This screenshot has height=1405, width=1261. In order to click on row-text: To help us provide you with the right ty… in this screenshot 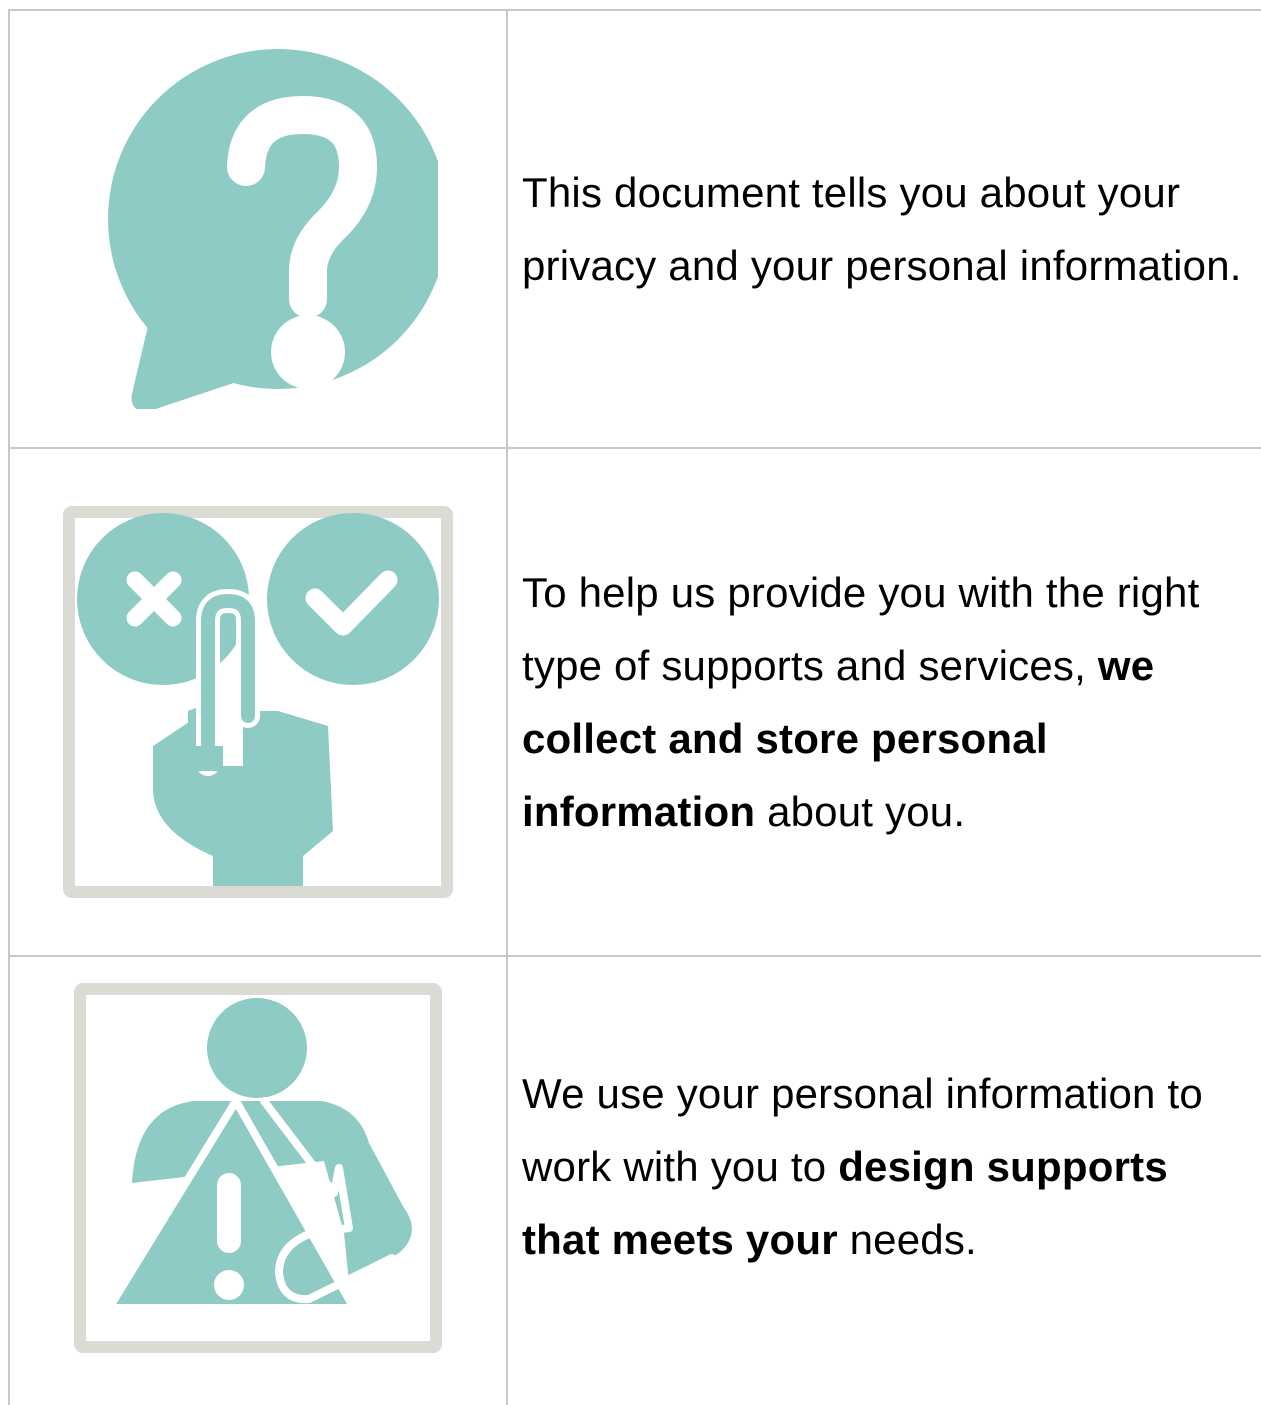, I will do `click(884, 702)`.